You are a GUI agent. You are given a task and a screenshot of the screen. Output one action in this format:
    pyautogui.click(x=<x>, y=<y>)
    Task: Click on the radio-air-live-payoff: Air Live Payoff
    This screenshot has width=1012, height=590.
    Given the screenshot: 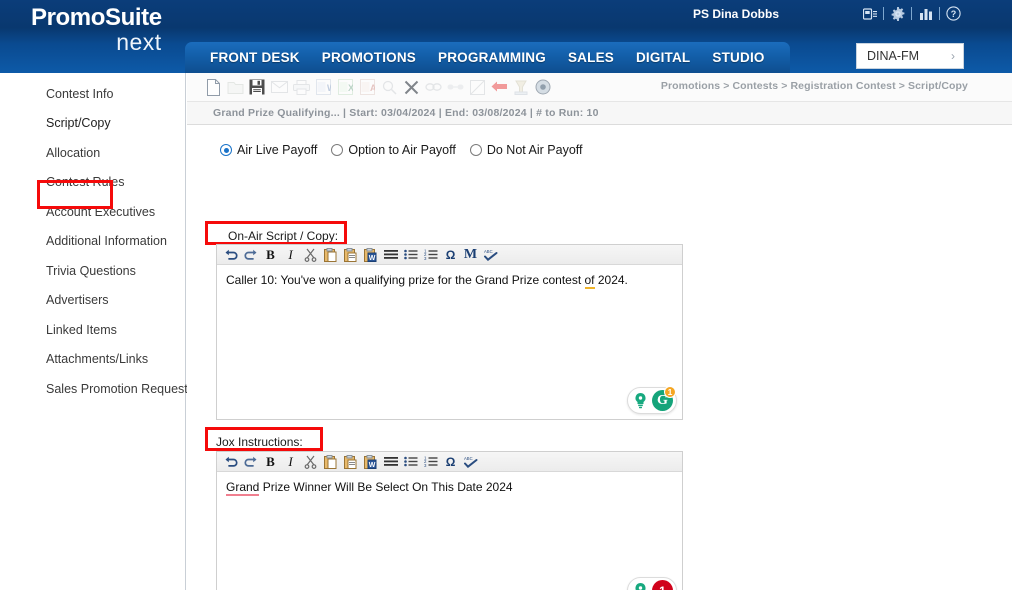 What is the action you would take?
    pyautogui.click(x=268, y=150)
    